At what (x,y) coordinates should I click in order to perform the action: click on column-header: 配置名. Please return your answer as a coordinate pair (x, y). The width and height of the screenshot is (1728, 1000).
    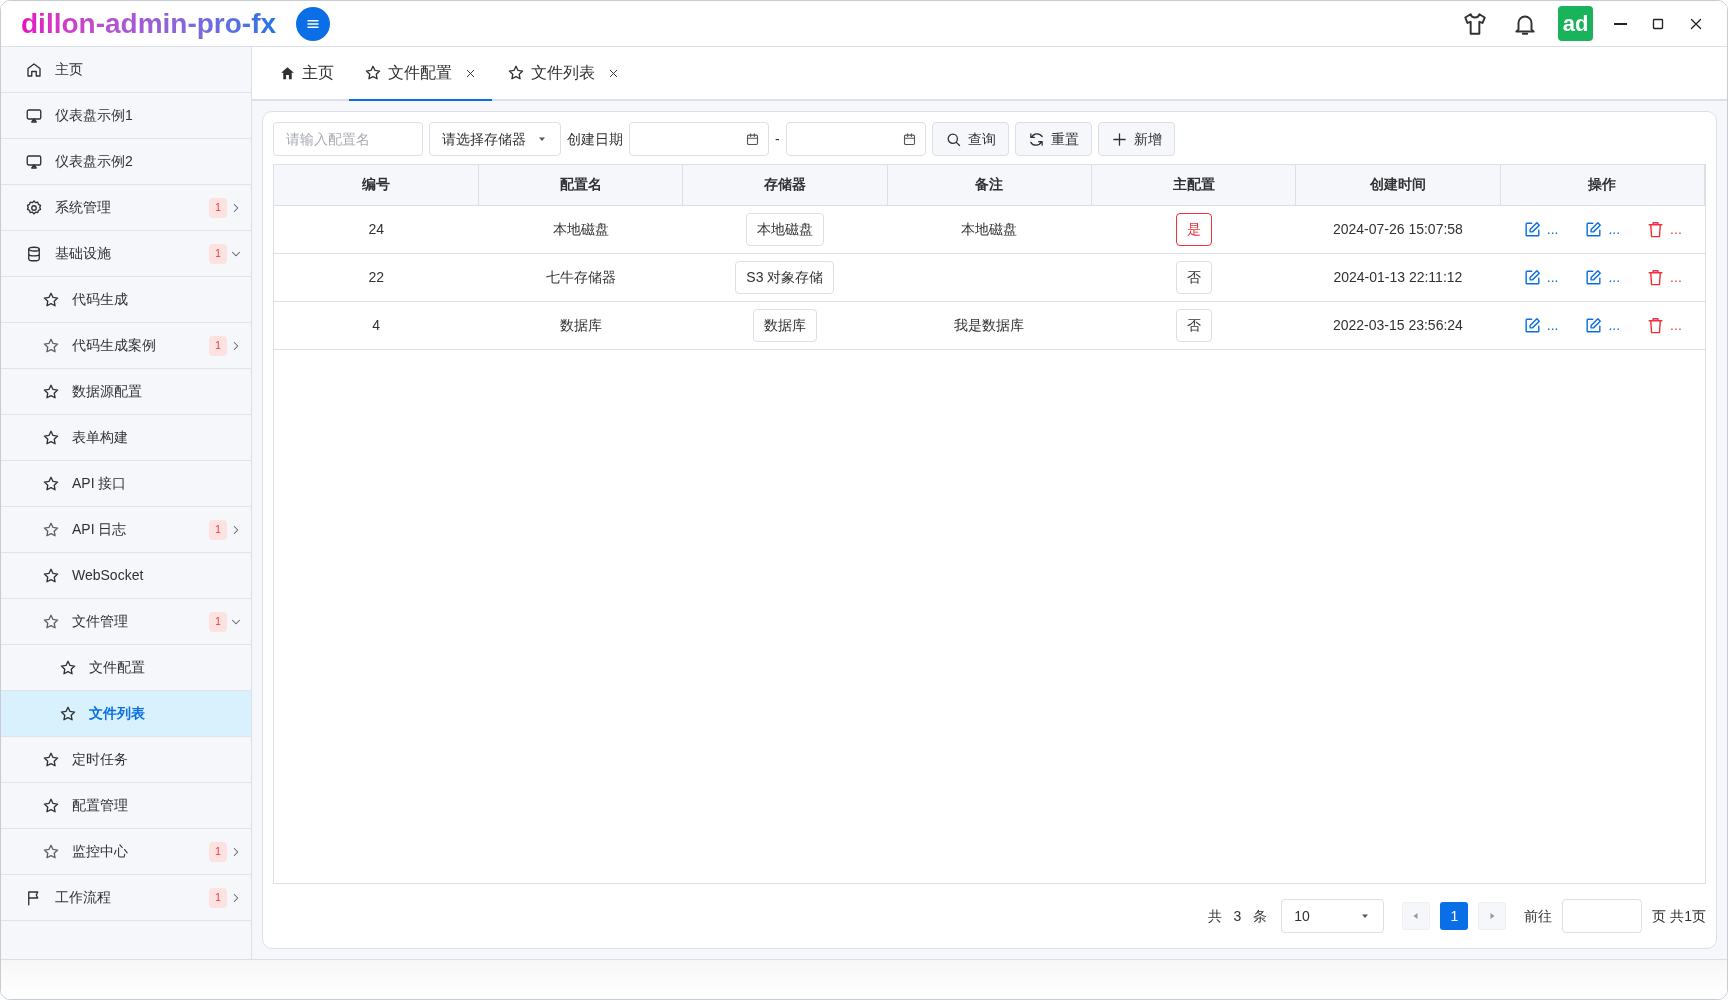
    Looking at the image, I should click on (580, 185).